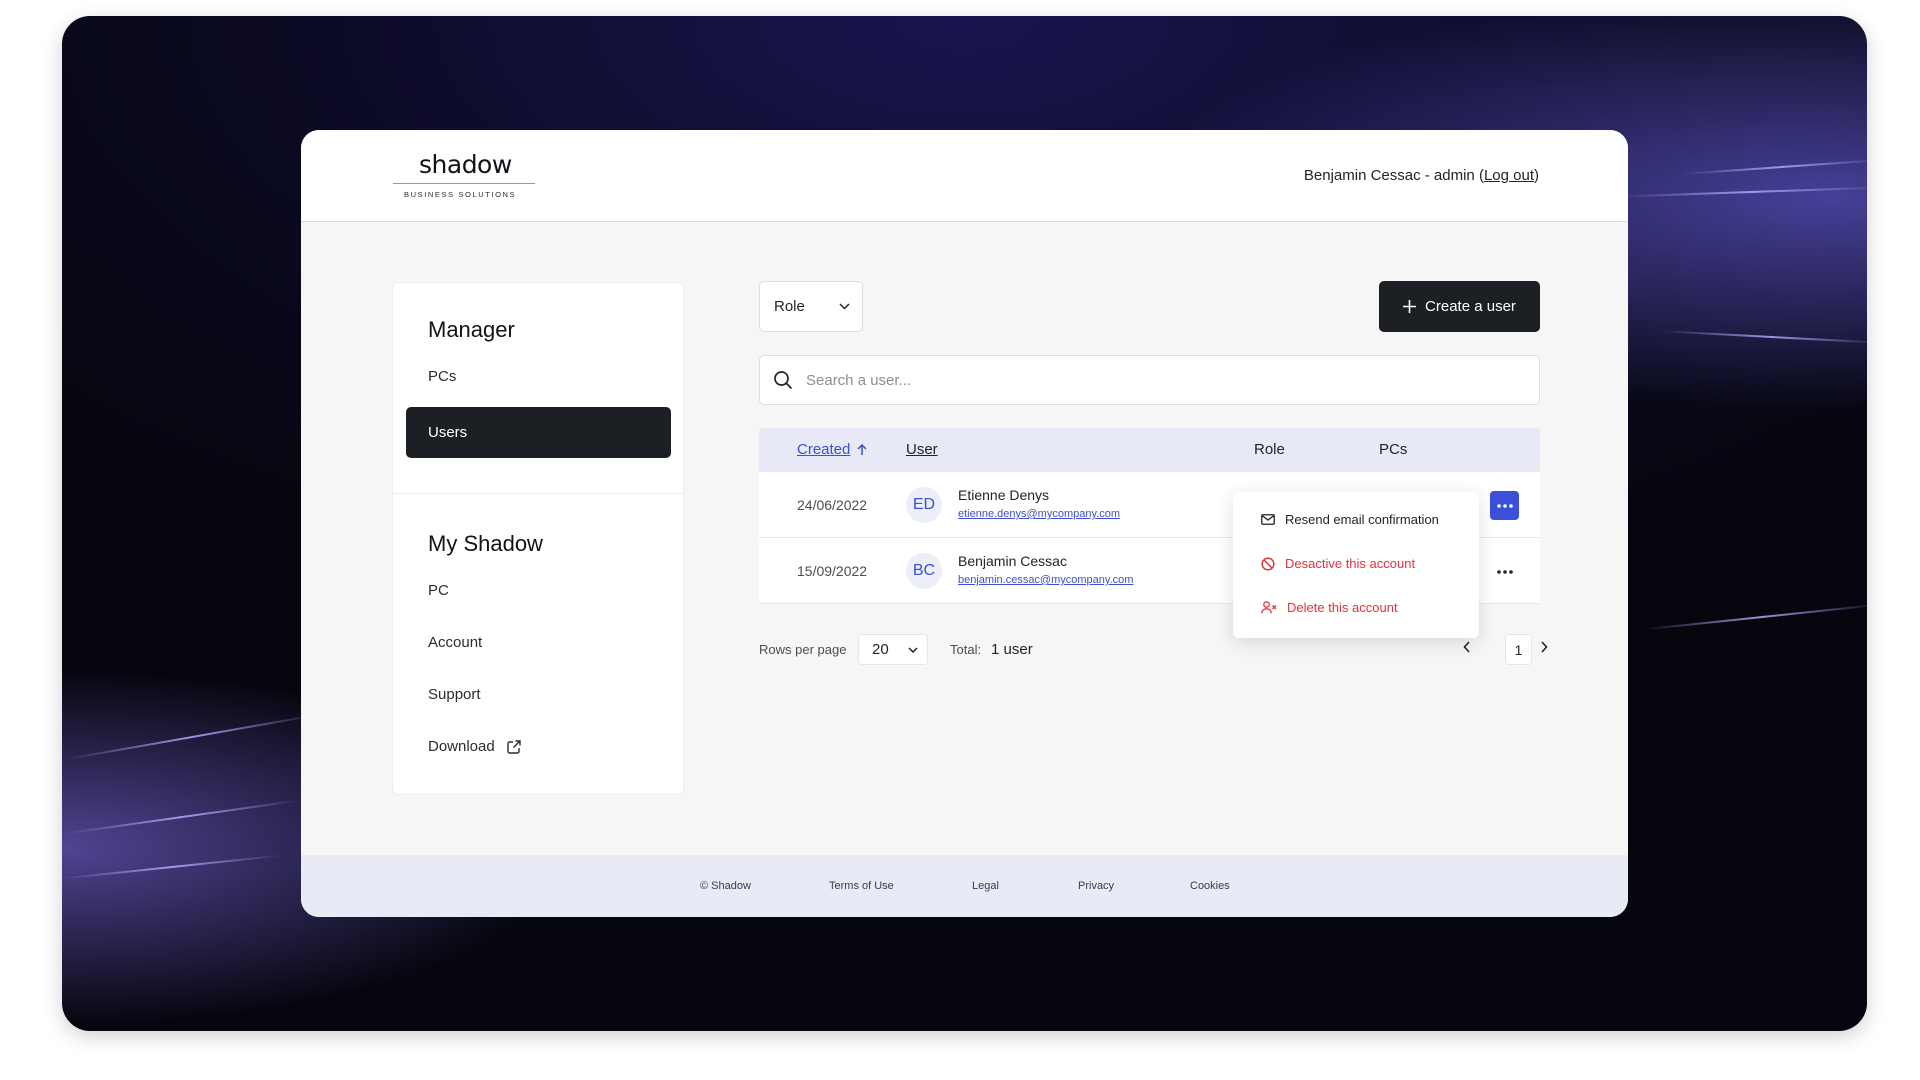 This screenshot has height=1080, width=1920. I want to click on sidebar-item-pc: PC, so click(438, 590).